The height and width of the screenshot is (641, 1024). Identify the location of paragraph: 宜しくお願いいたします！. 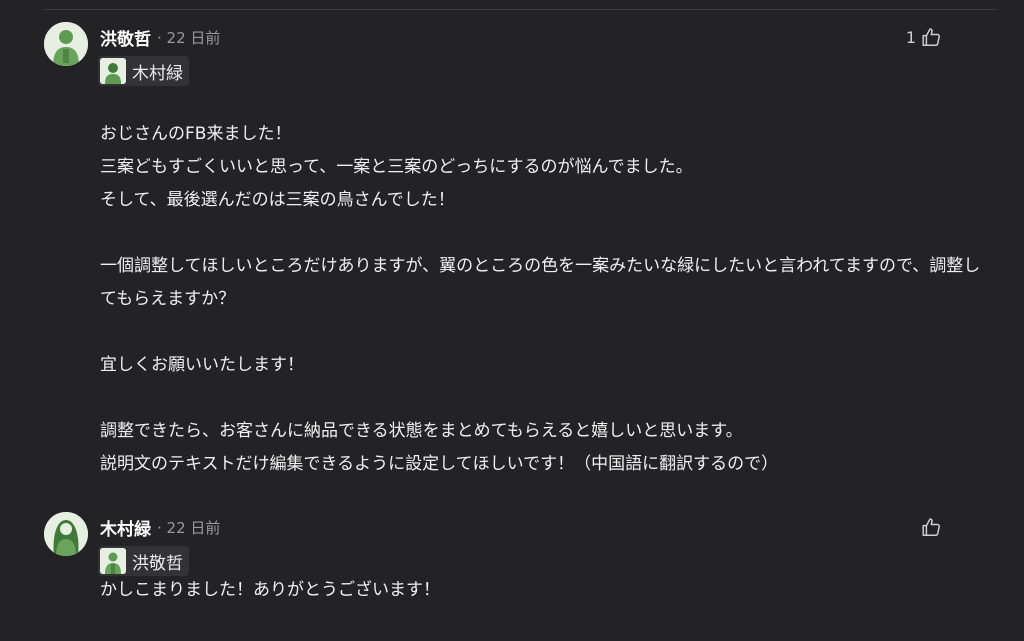
(542, 365).